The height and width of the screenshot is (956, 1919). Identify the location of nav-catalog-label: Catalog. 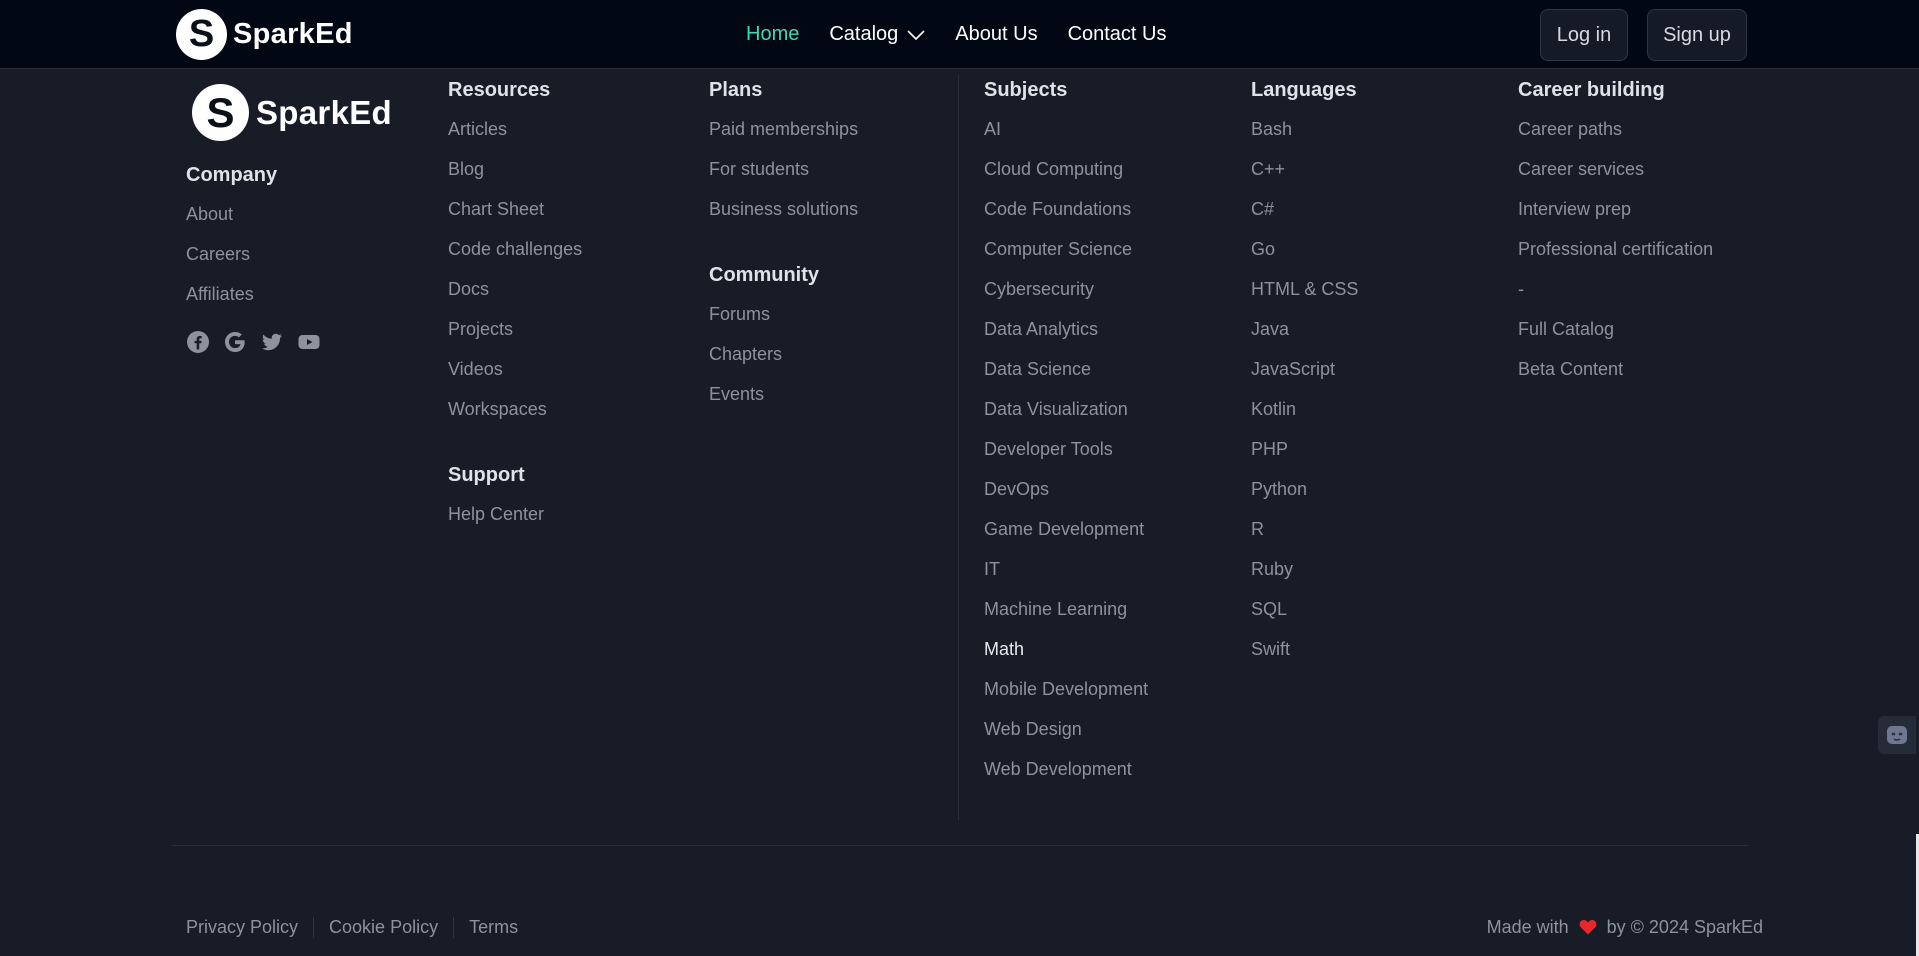
(864, 34).